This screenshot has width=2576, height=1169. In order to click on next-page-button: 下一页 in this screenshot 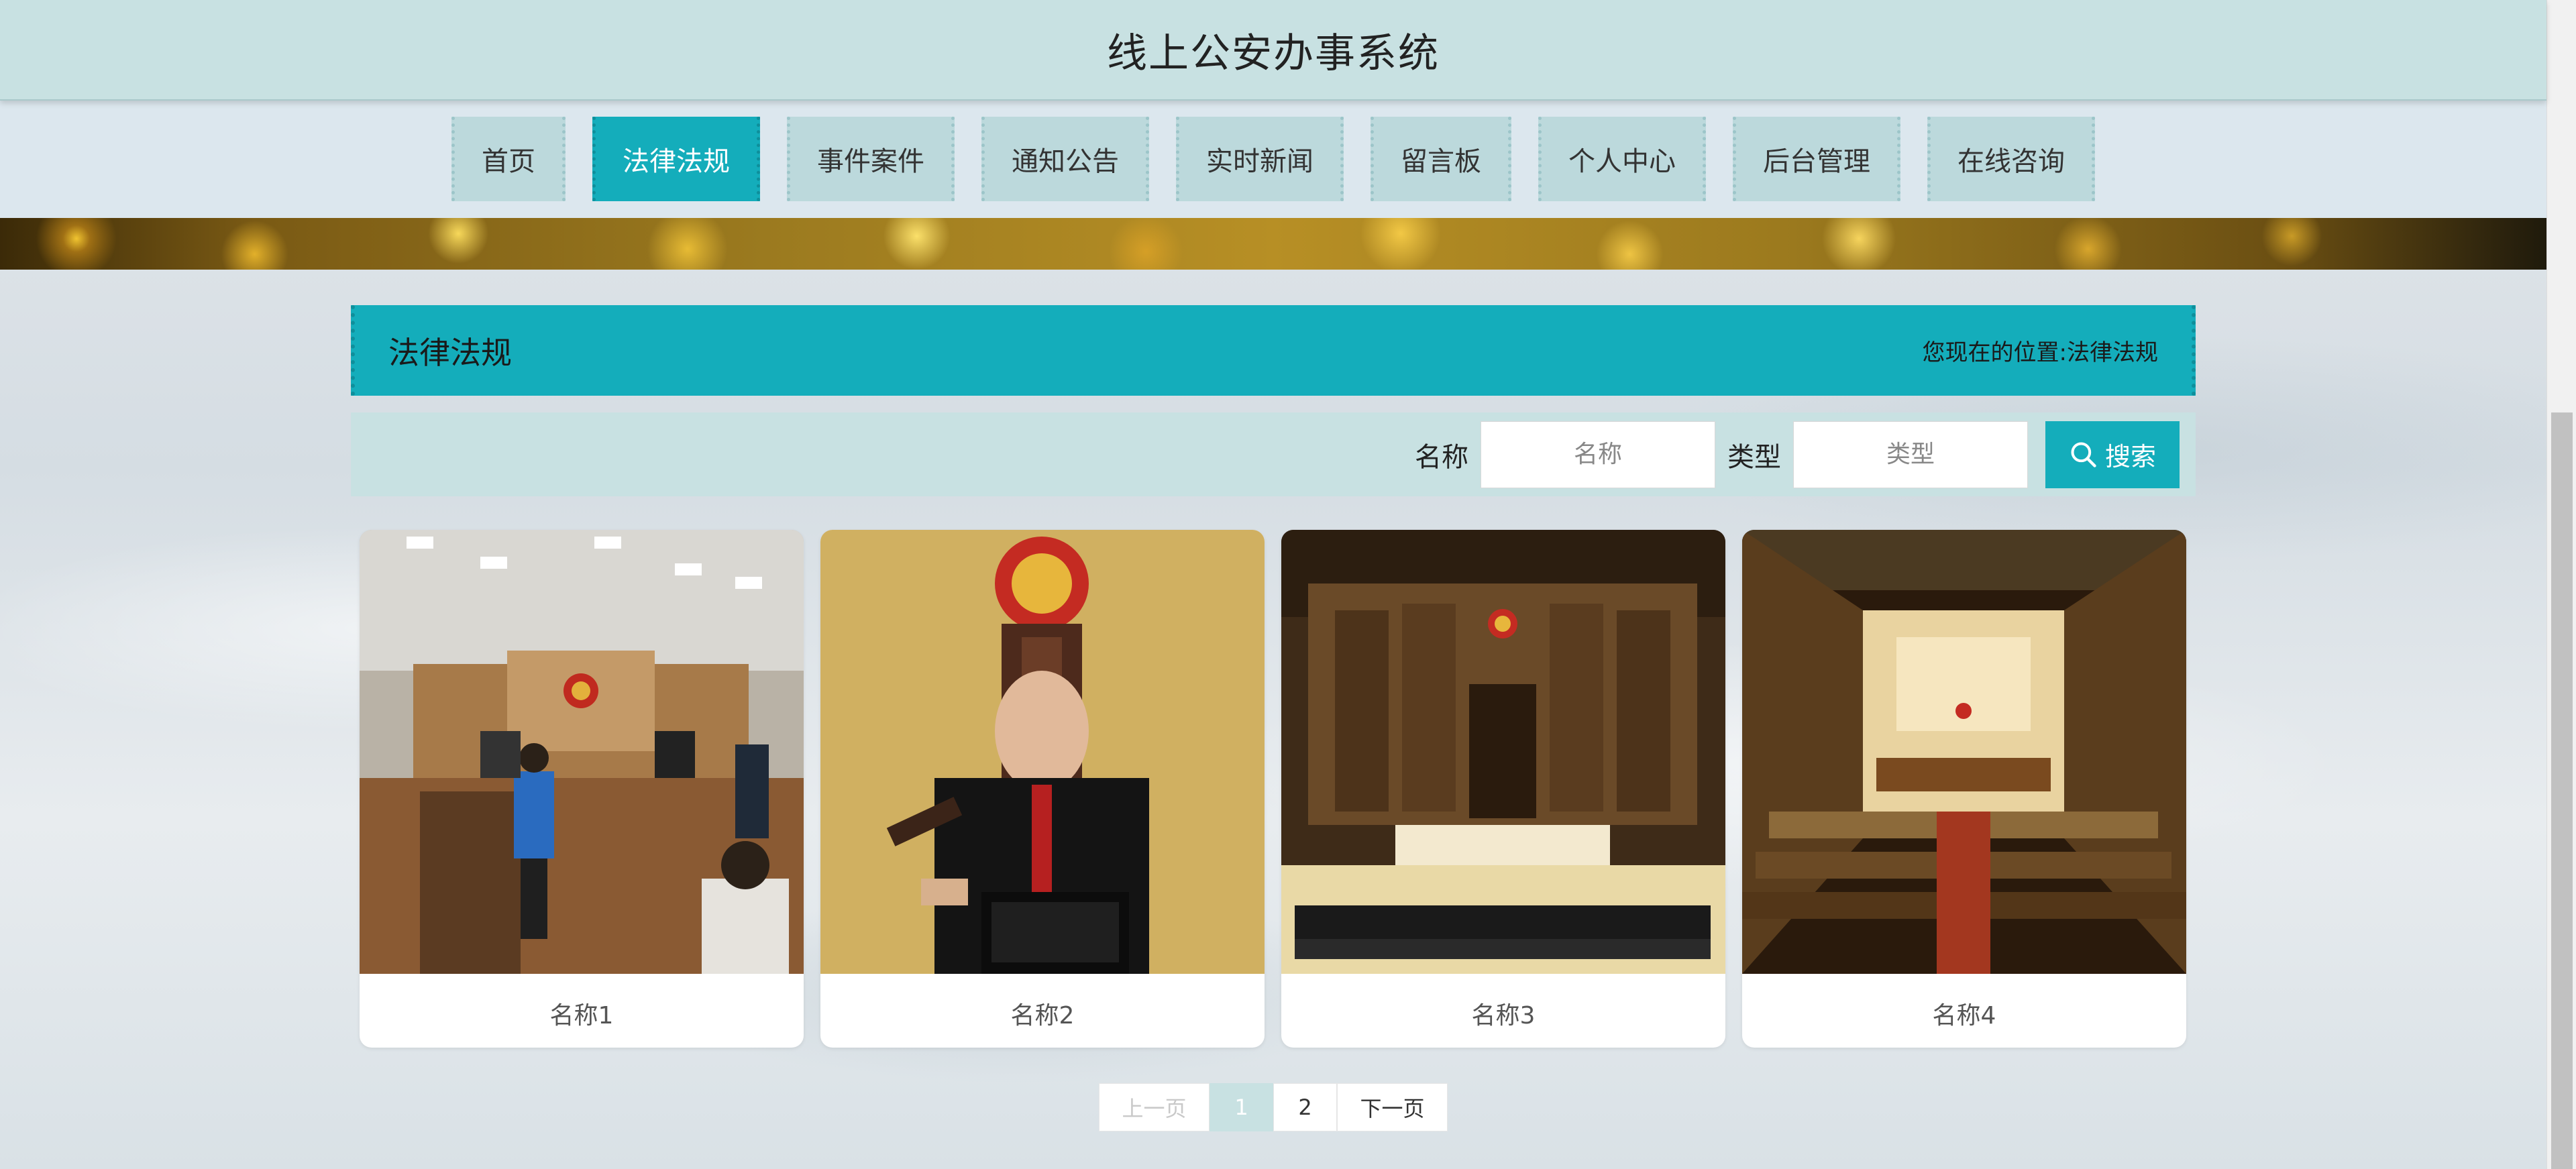, I will do `click(1392, 1107)`.